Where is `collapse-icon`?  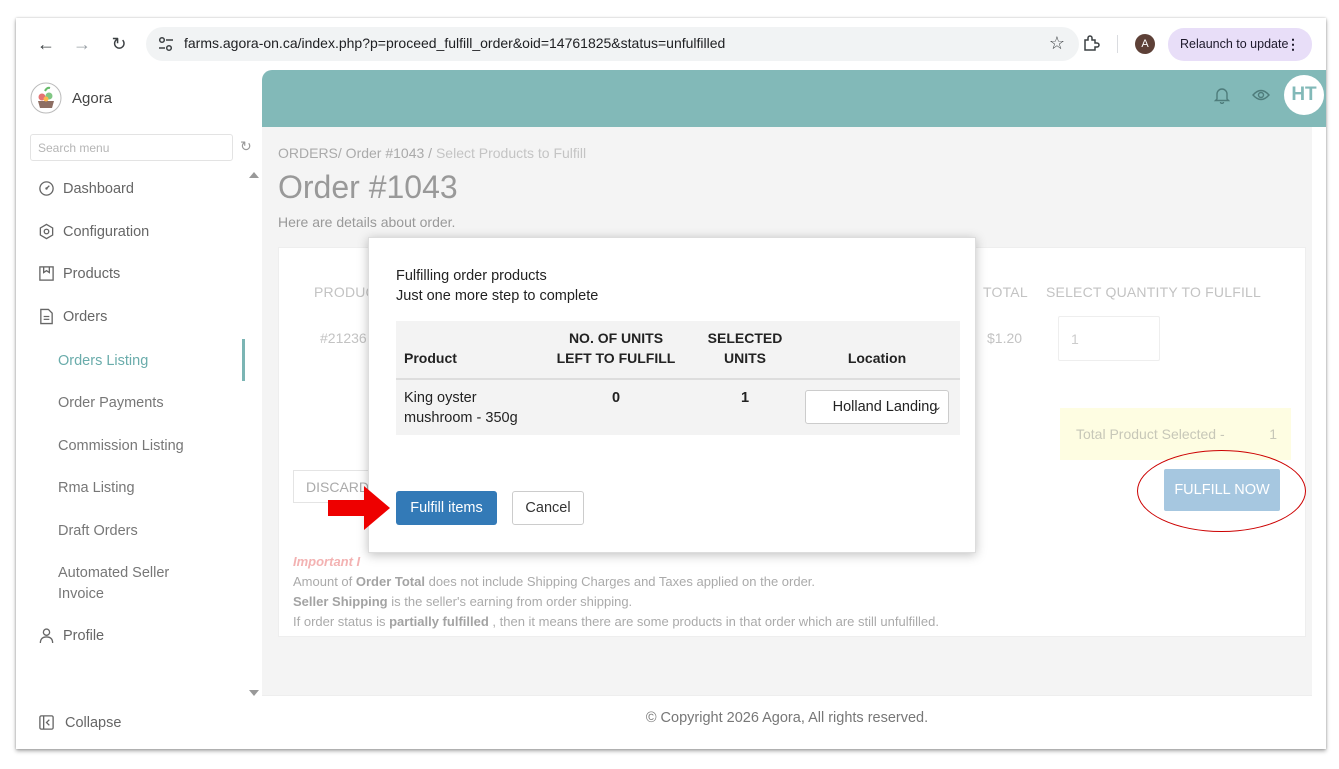 collapse-icon is located at coordinates (46, 722).